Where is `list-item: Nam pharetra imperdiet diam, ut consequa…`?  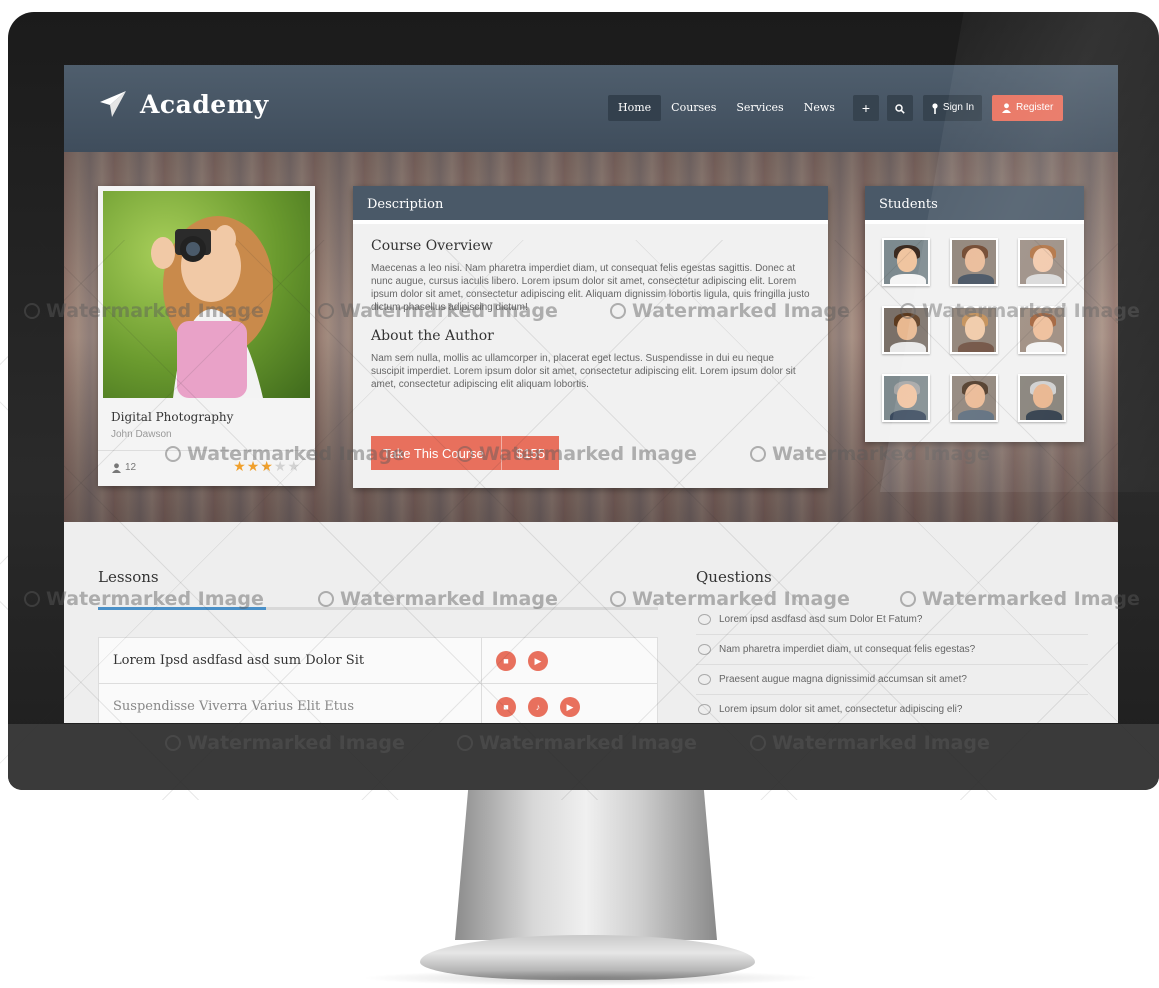
list-item: Nam pharetra imperdiet diam, ut consequa… is located at coordinates (892, 650).